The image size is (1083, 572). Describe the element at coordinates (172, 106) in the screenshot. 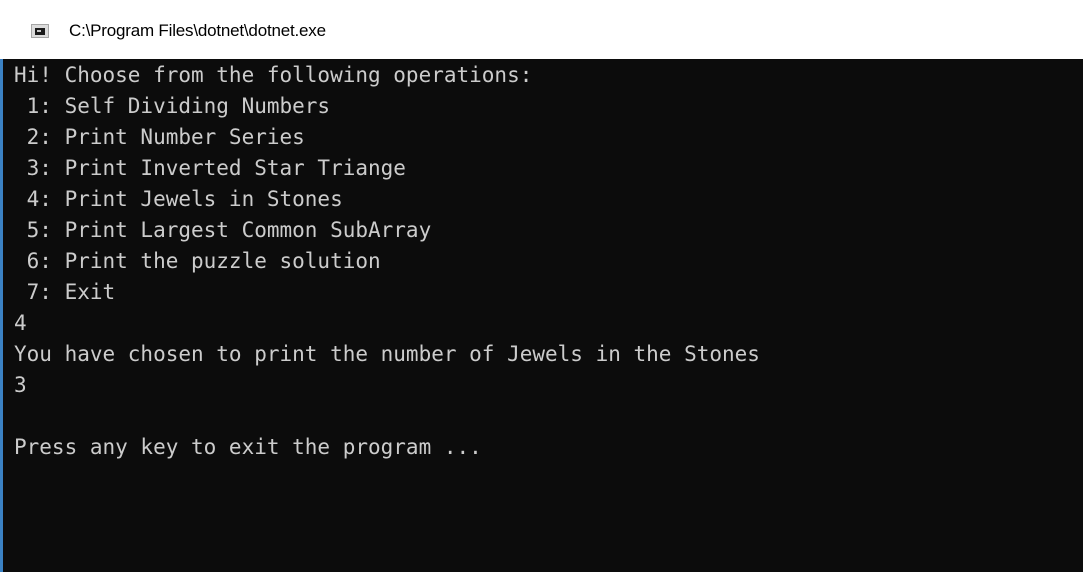

I see `menu-option-1: 1: Self Dividing Numbers` at that location.